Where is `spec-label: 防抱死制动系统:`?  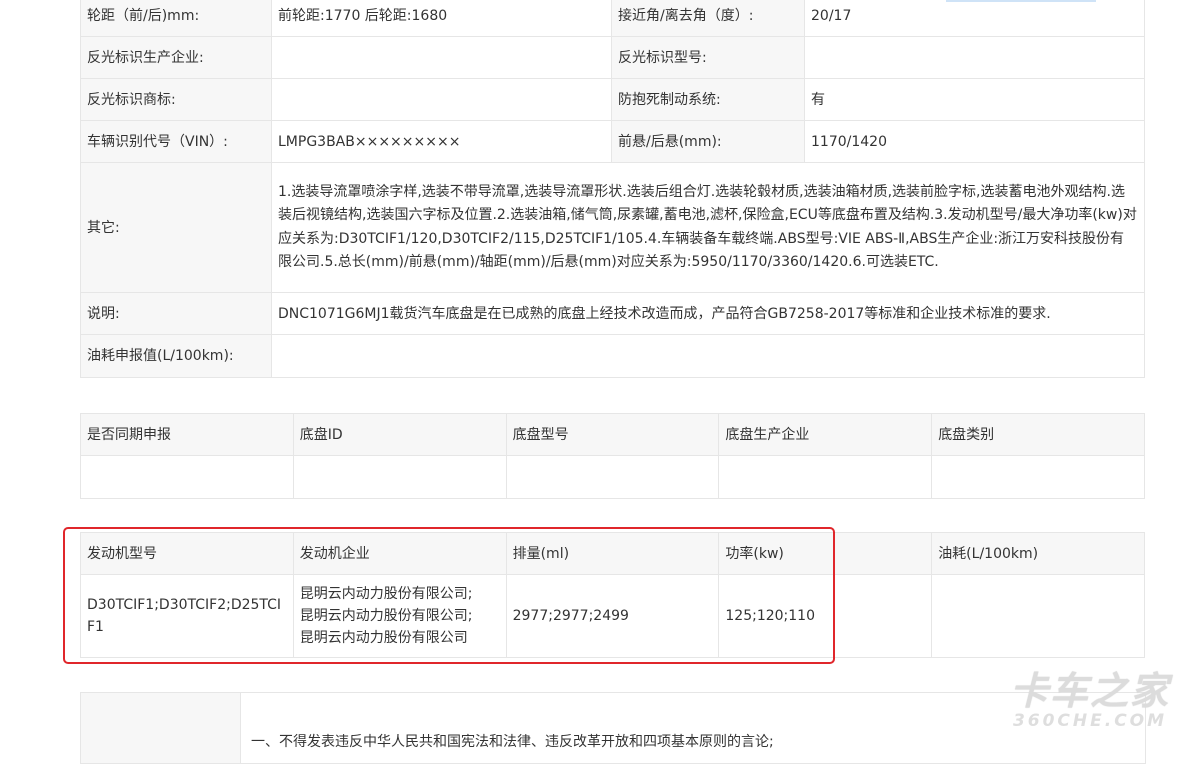 spec-label: 防抱死制动系统: is located at coordinates (708, 99).